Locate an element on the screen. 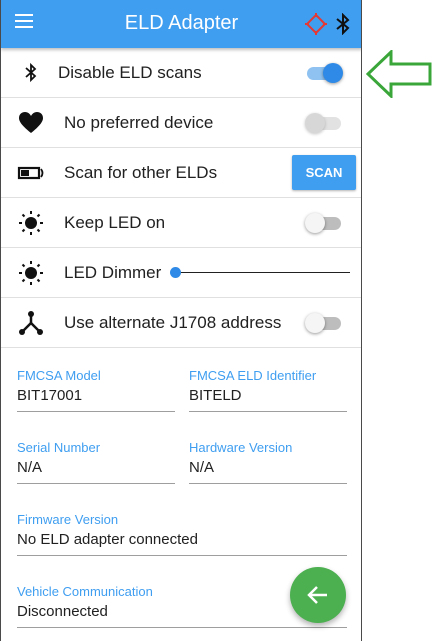  keep-led-on-switch is located at coordinates (324, 223).